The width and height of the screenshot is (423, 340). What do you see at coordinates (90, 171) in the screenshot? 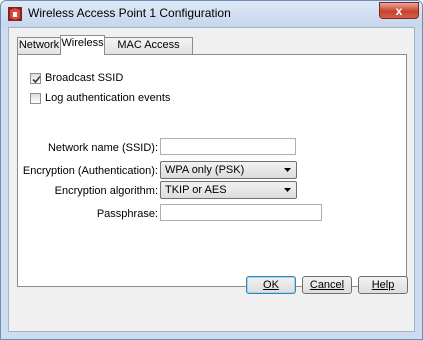
I see `encryption-label: Encryption (Authentication):` at bounding box center [90, 171].